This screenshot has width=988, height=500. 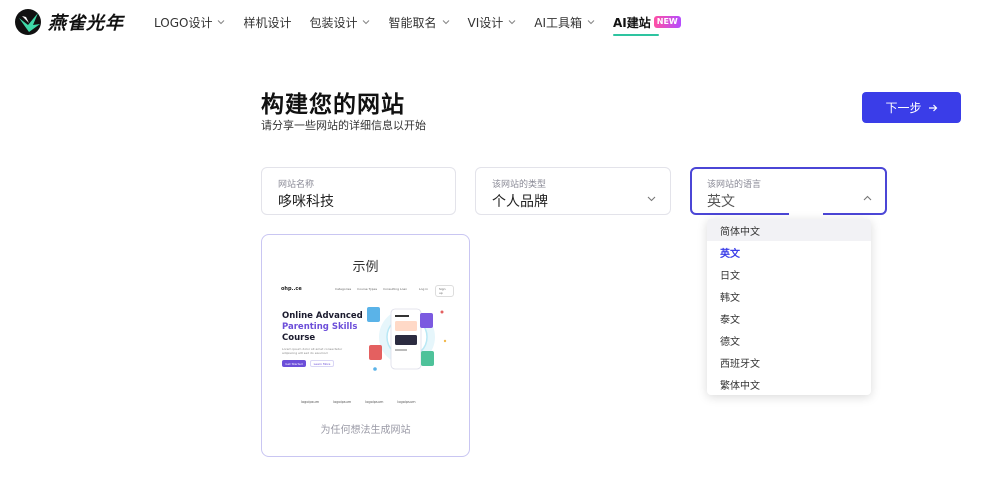 What do you see at coordinates (734, 185) in the screenshot?
I see `site-language-label: 该网站的语言` at bounding box center [734, 185].